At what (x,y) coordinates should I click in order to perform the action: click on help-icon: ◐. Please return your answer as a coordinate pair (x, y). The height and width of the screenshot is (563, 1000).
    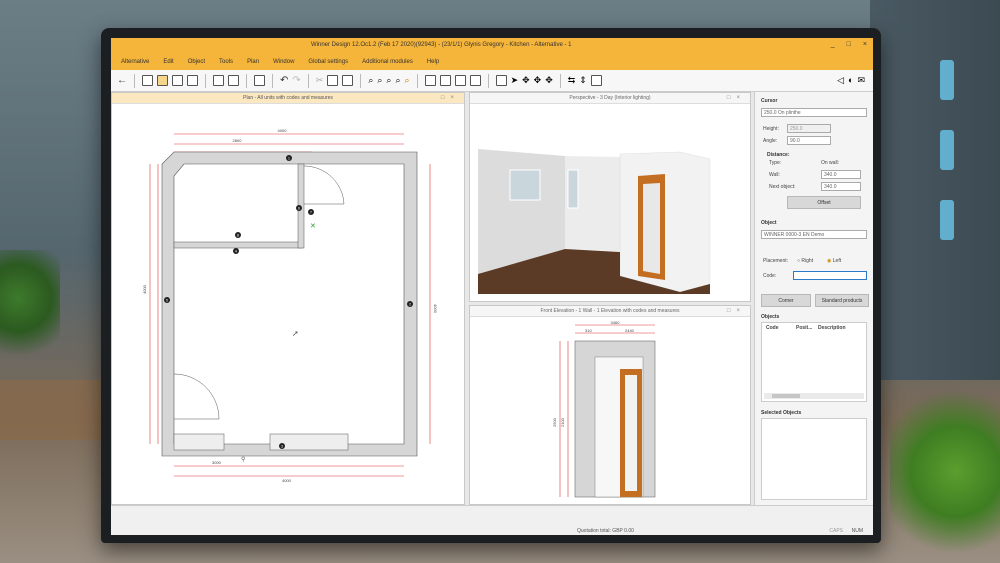
    Looking at the image, I should click on (850, 80).